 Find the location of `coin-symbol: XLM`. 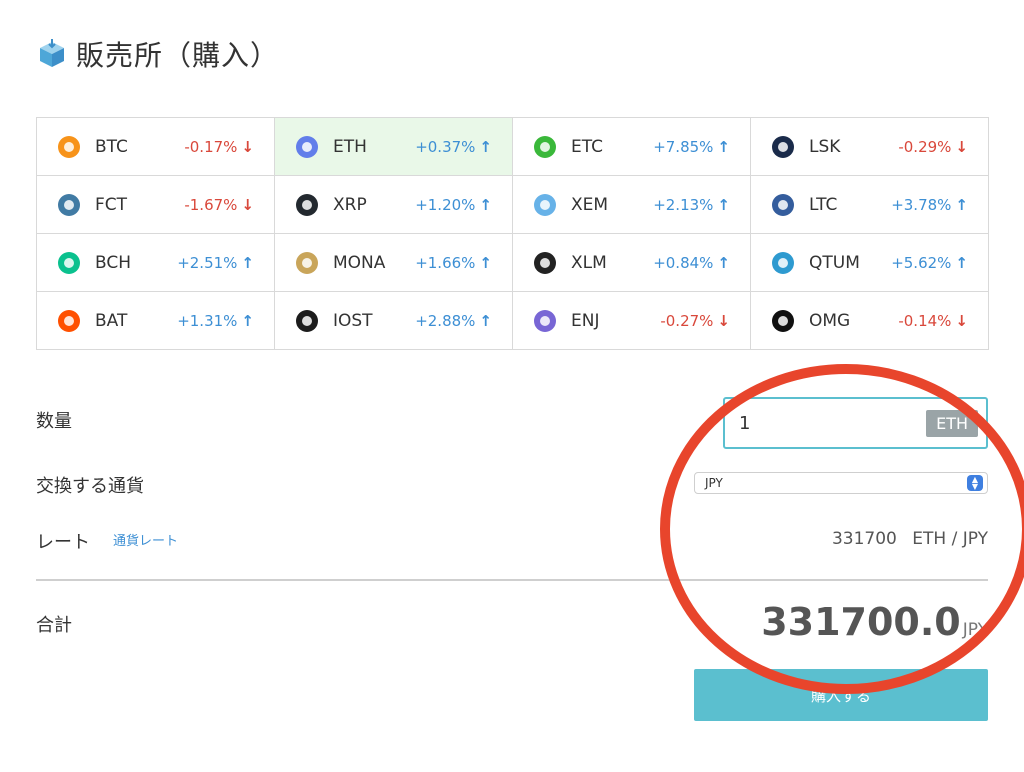

coin-symbol: XLM is located at coordinates (589, 262).